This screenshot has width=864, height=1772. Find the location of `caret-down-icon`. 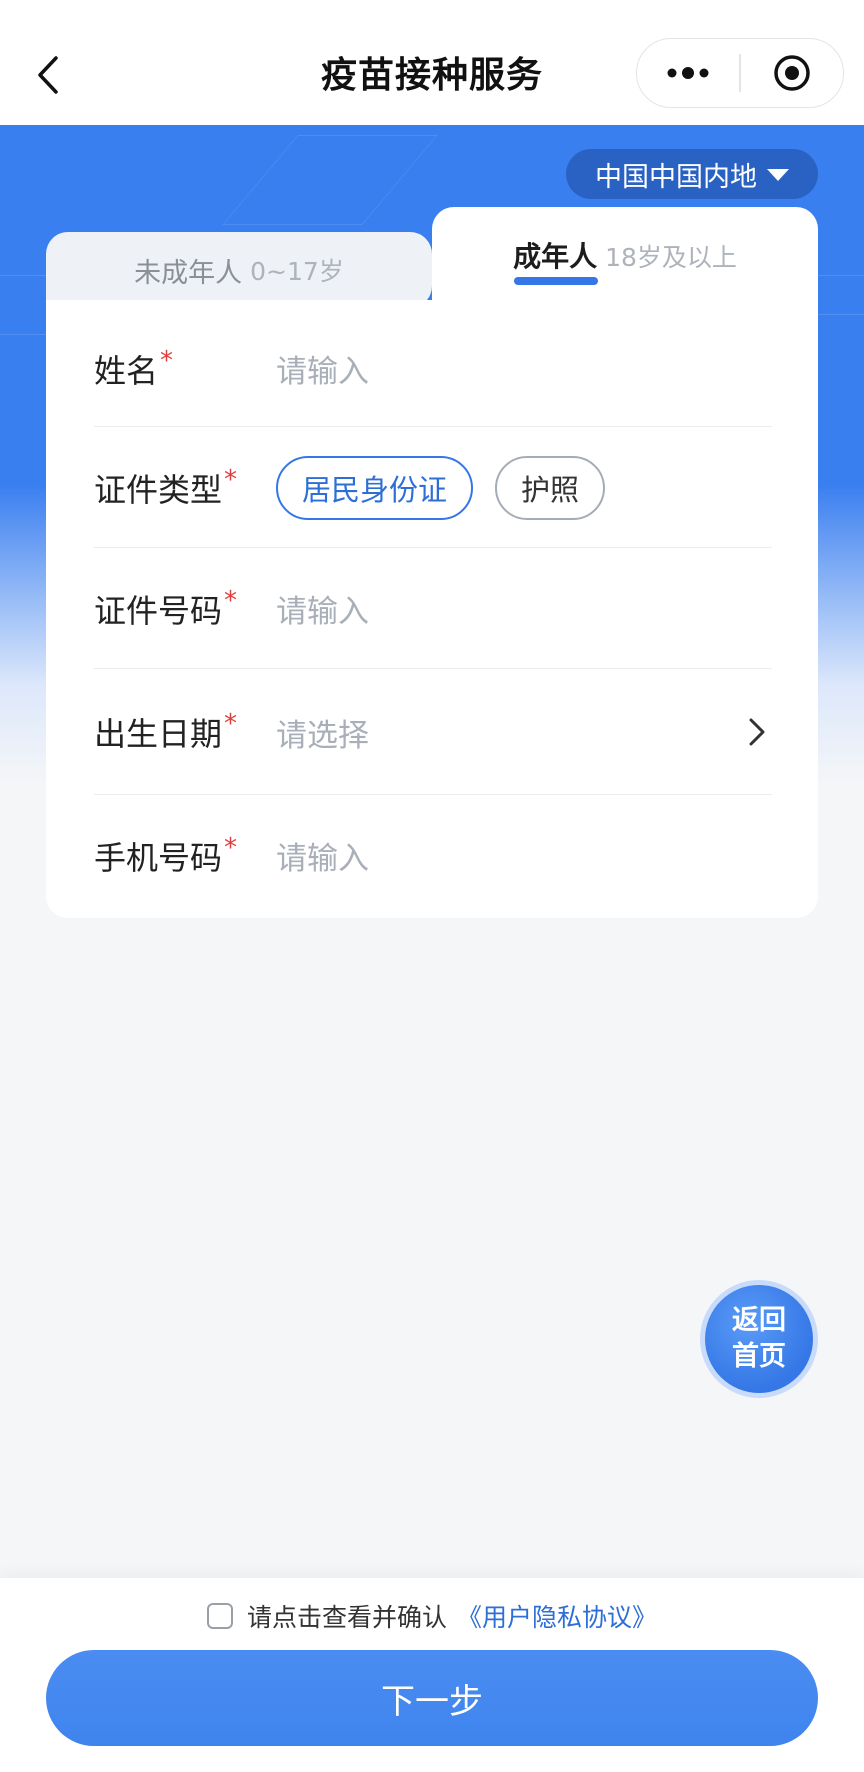

caret-down-icon is located at coordinates (778, 175).